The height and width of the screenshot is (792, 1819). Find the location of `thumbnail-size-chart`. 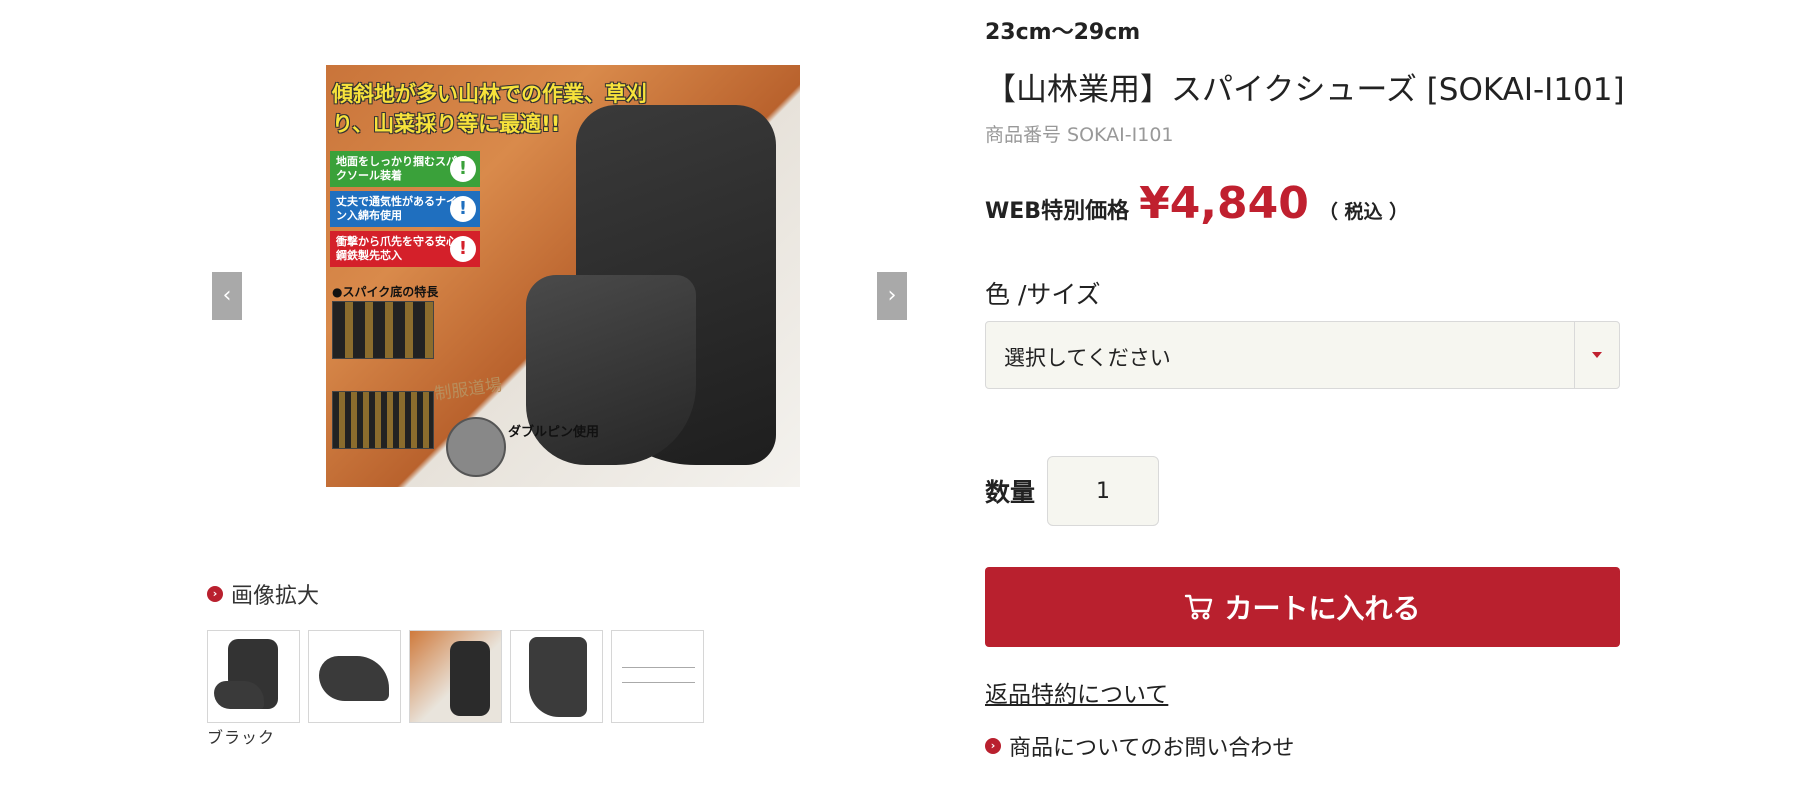

thumbnail-size-chart is located at coordinates (657, 676).